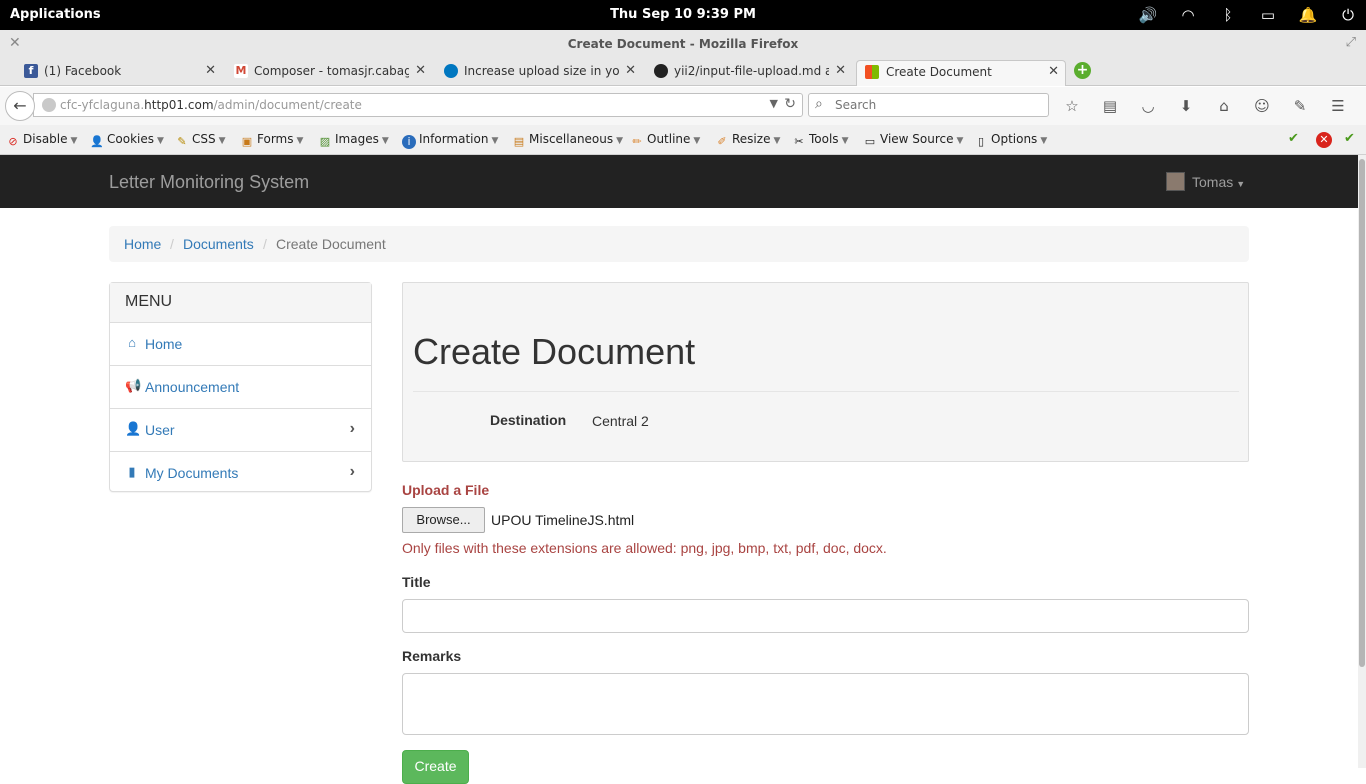  What do you see at coordinates (774, 103) in the screenshot?
I see `url-history-dropdown-icon: ▼` at bounding box center [774, 103].